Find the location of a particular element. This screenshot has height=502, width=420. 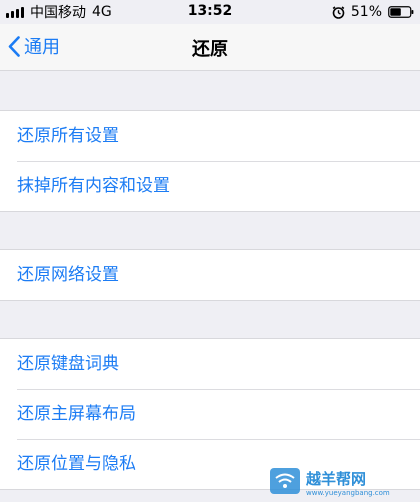

battery-icon is located at coordinates (401, 12).